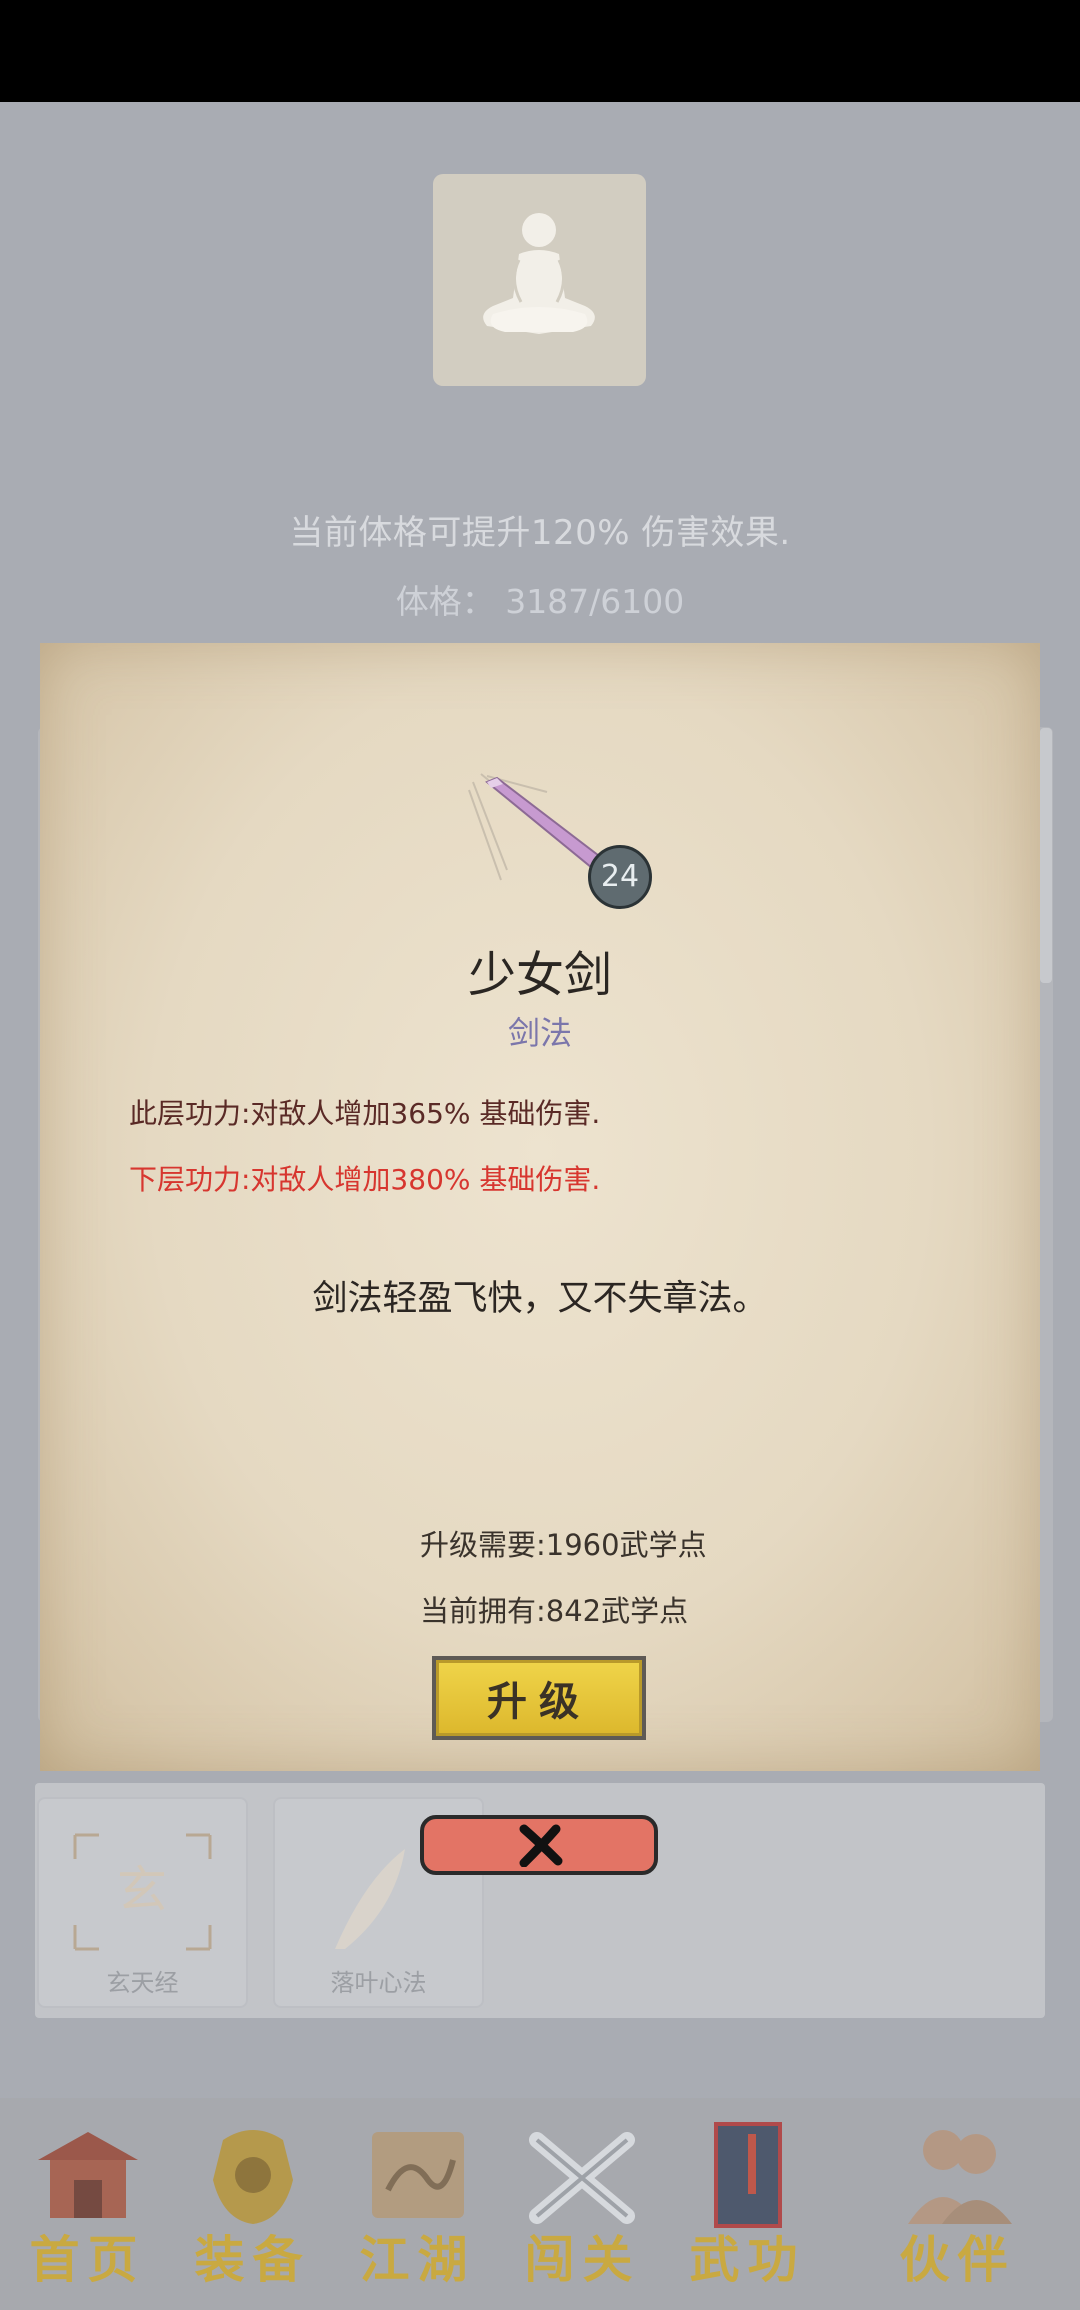  I want to click on nav-label: 江湖, so click(417, 2259).